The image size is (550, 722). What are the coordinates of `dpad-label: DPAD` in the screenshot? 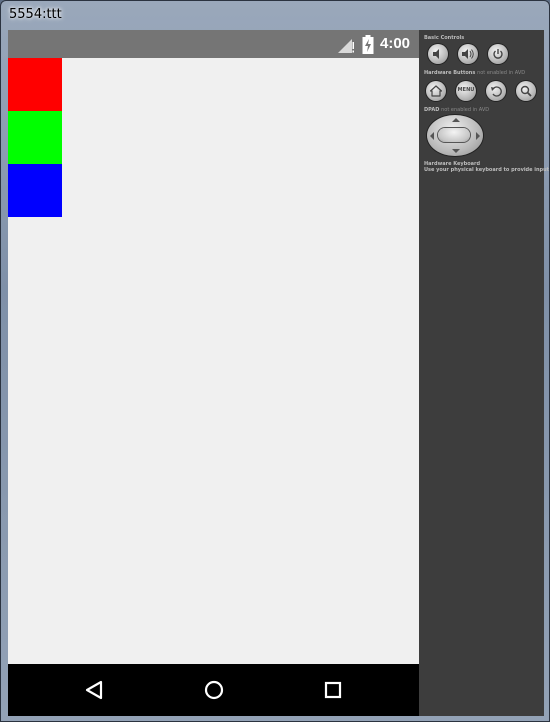 It's located at (432, 110).